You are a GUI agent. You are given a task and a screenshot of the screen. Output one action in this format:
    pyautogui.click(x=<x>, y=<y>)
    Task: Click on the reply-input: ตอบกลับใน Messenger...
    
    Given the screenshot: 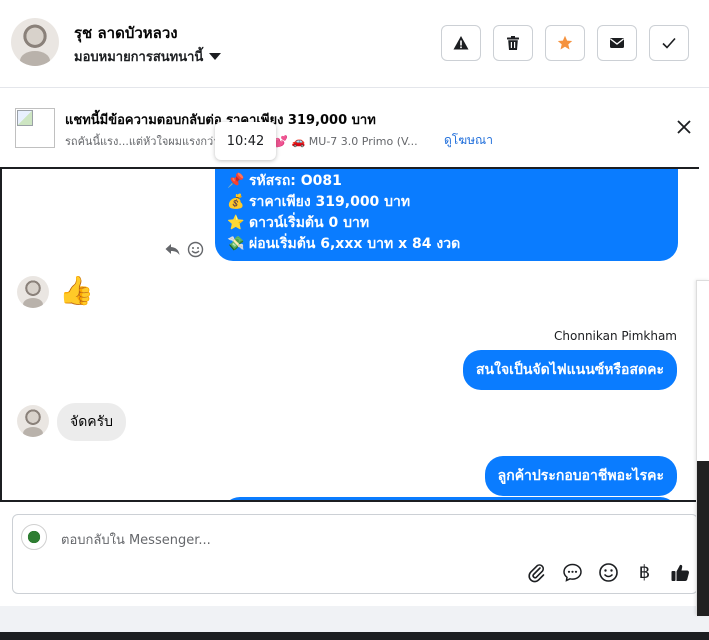 What is the action you would take?
    pyautogui.click(x=136, y=539)
    